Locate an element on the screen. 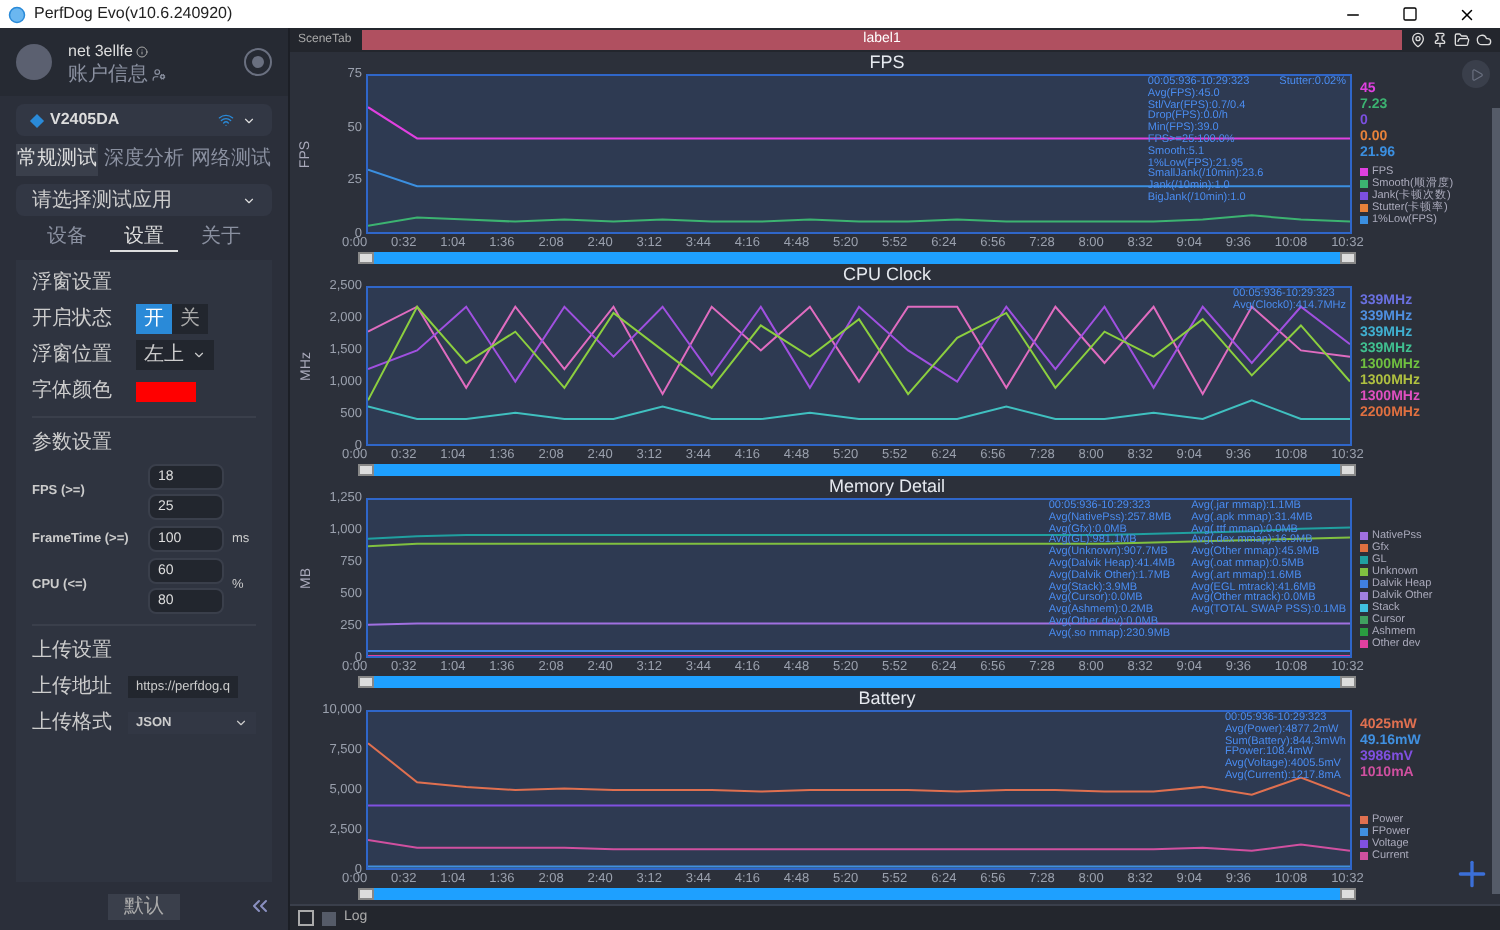 The width and height of the screenshot is (1500, 930). setting-label: 上传格式 is located at coordinates (73, 723).